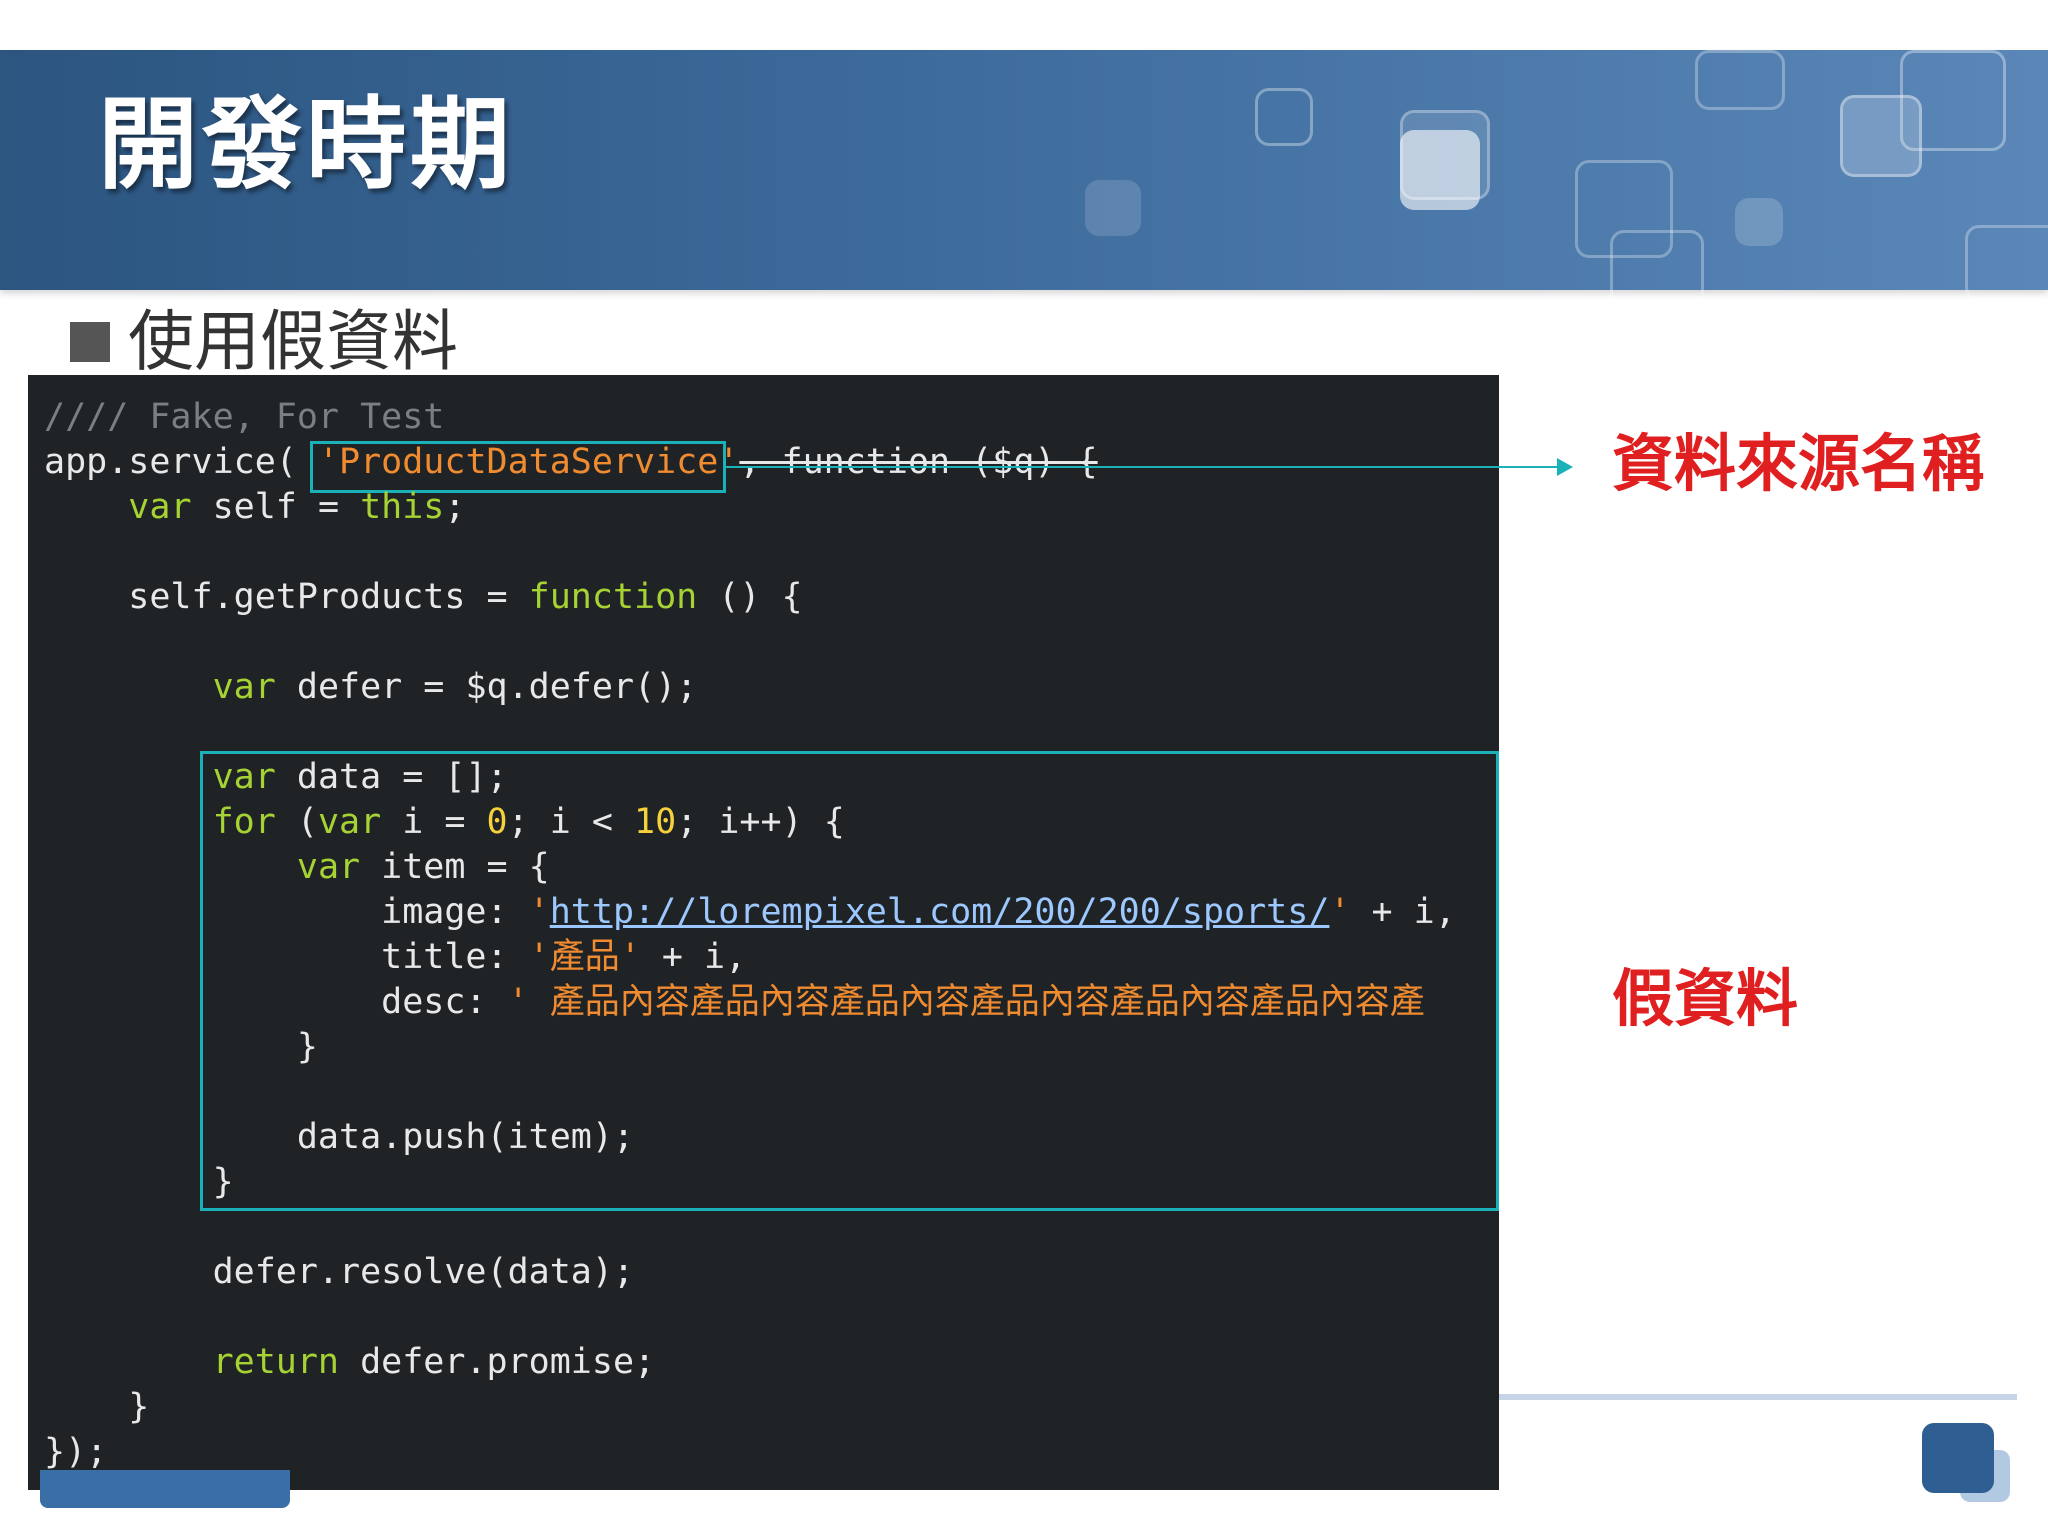 This screenshot has width=2048, height=1536. What do you see at coordinates (1705, 998) in the screenshot?
I see `callout-fake-data: 假資料` at bounding box center [1705, 998].